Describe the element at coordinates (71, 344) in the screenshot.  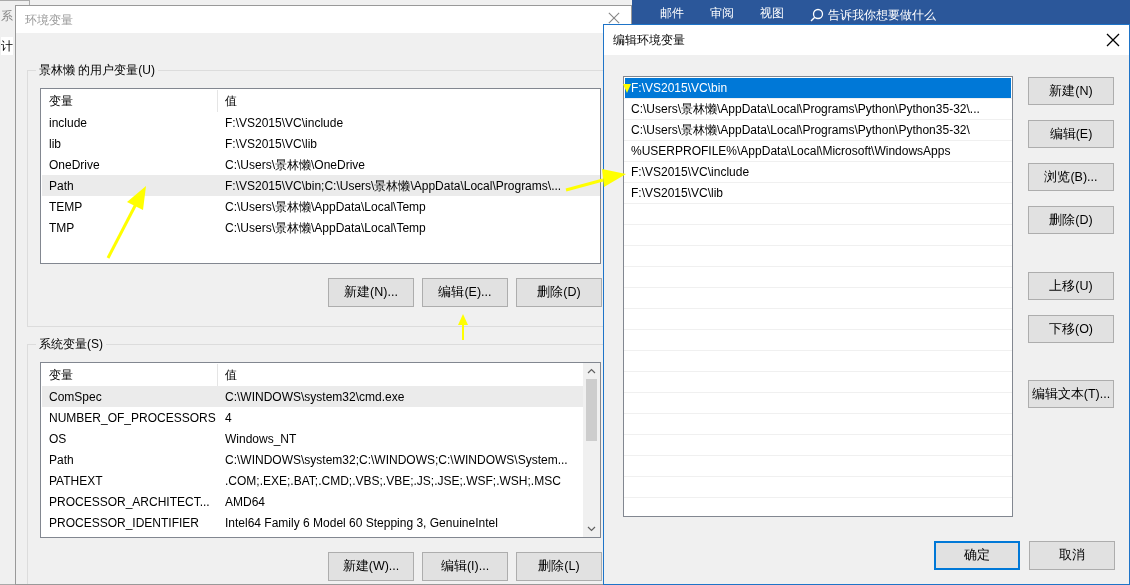
I see `group-label: 系统变量(S)` at that location.